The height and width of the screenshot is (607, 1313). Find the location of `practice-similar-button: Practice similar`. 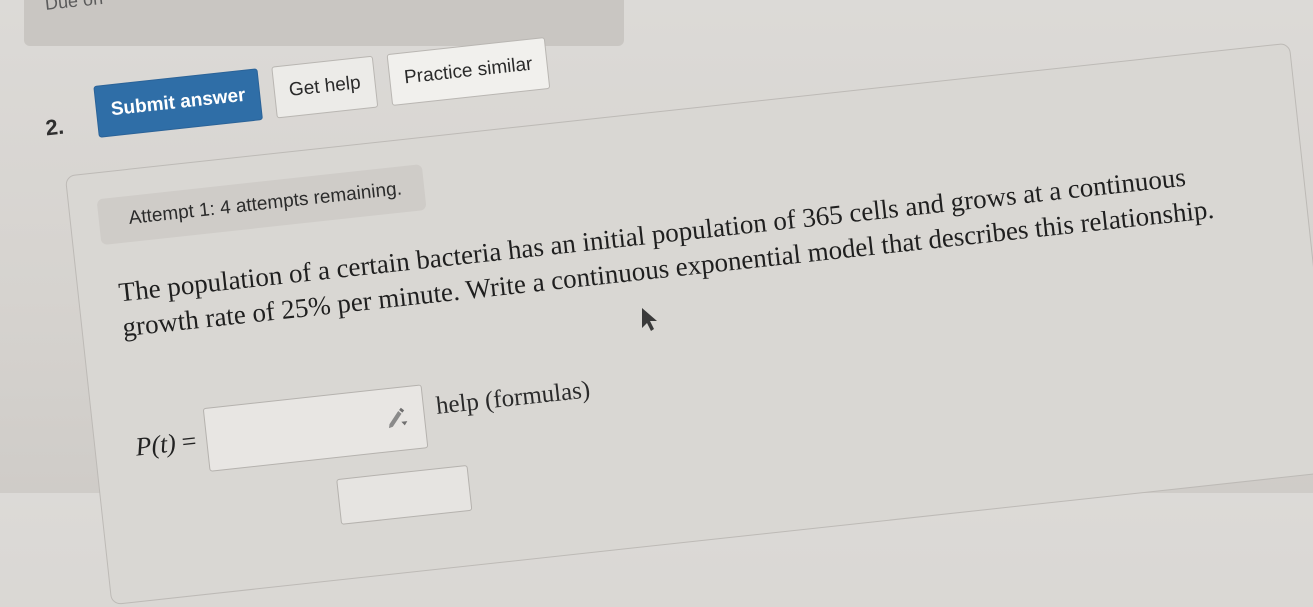

practice-similar-button: Practice similar is located at coordinates (468, 71).